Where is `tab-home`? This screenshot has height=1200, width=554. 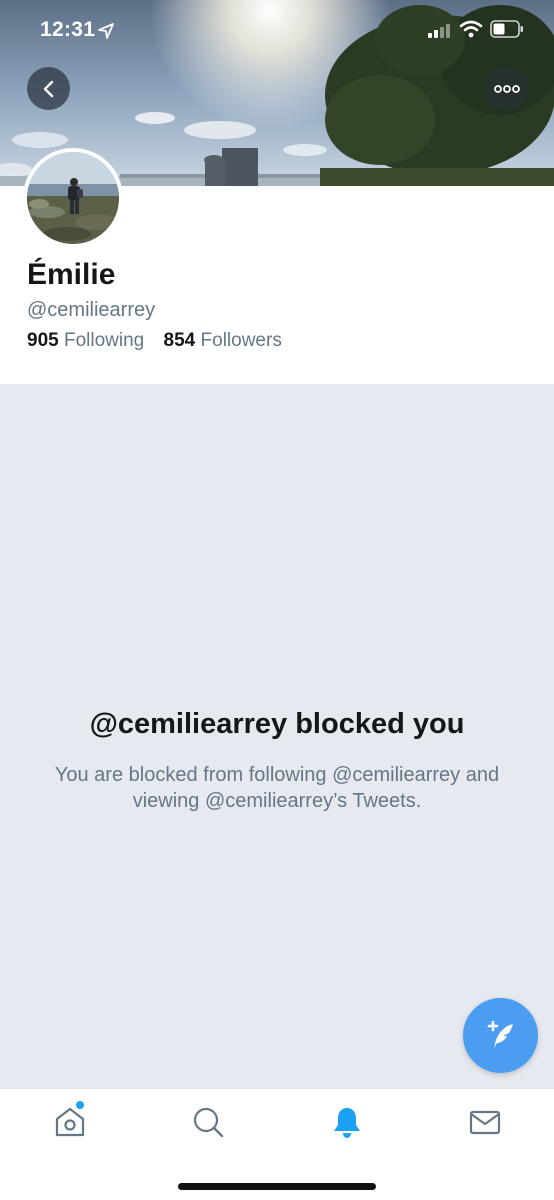 tab-home is located at coordinates (70, 1122).